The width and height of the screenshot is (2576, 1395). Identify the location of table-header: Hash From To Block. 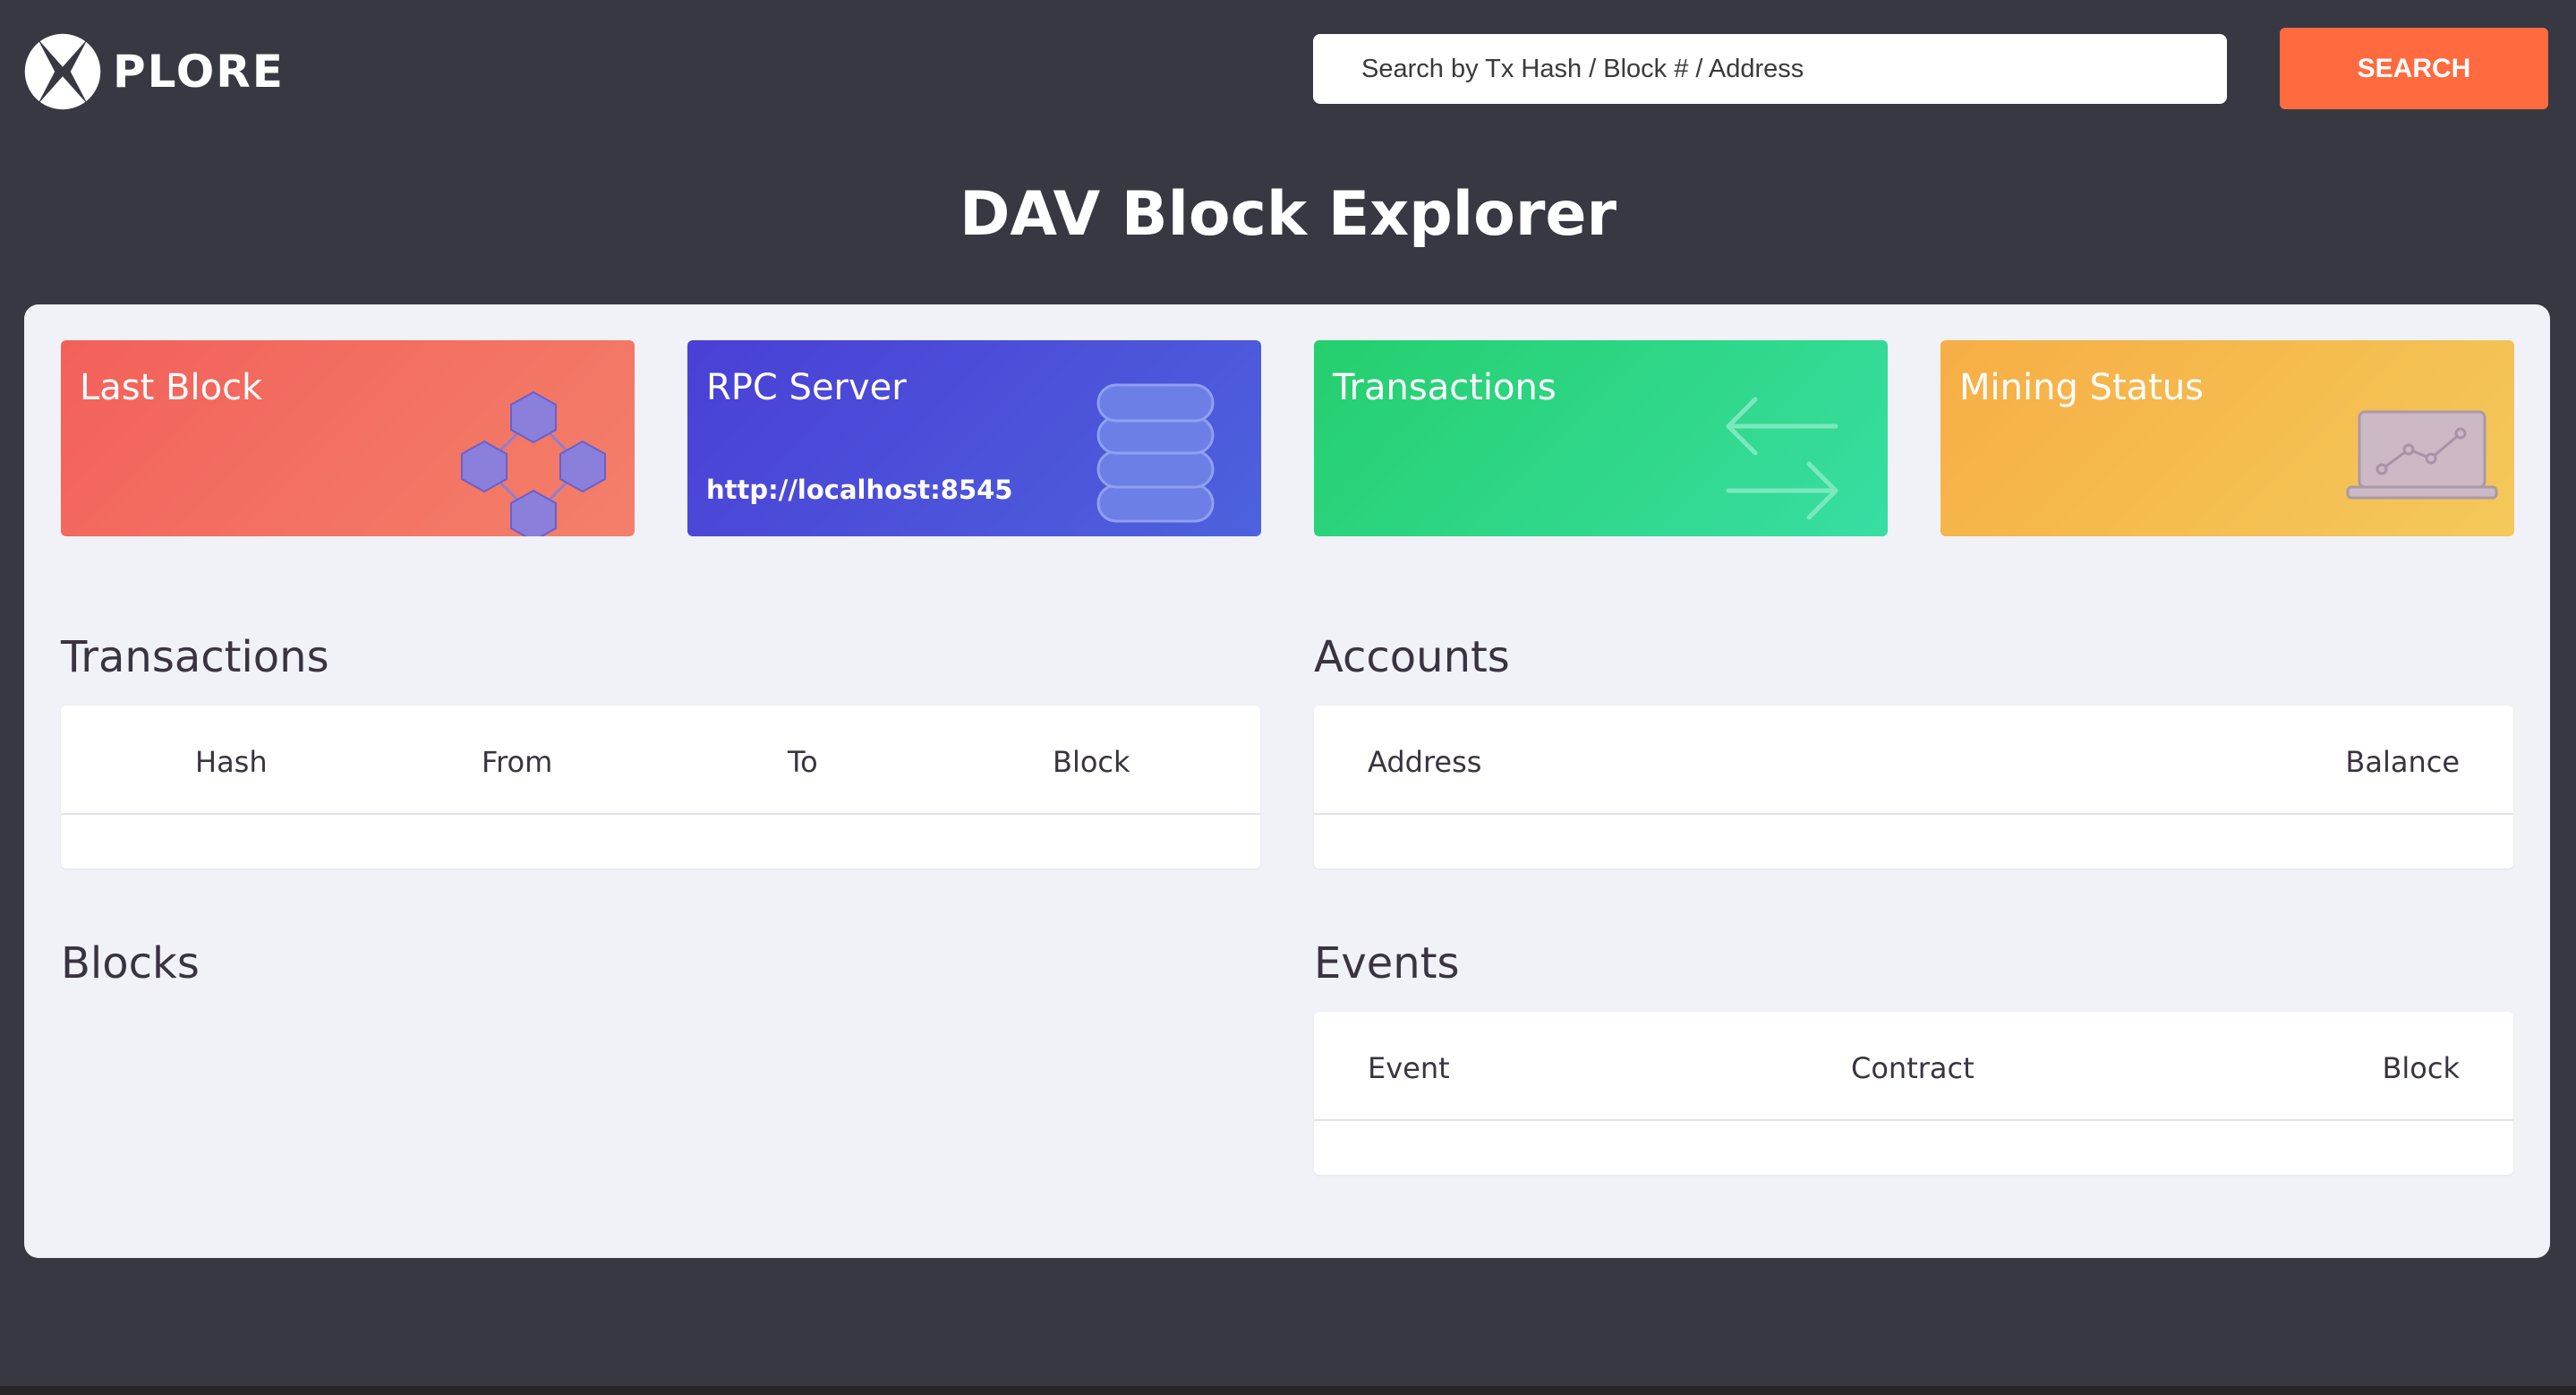
(660, 760).